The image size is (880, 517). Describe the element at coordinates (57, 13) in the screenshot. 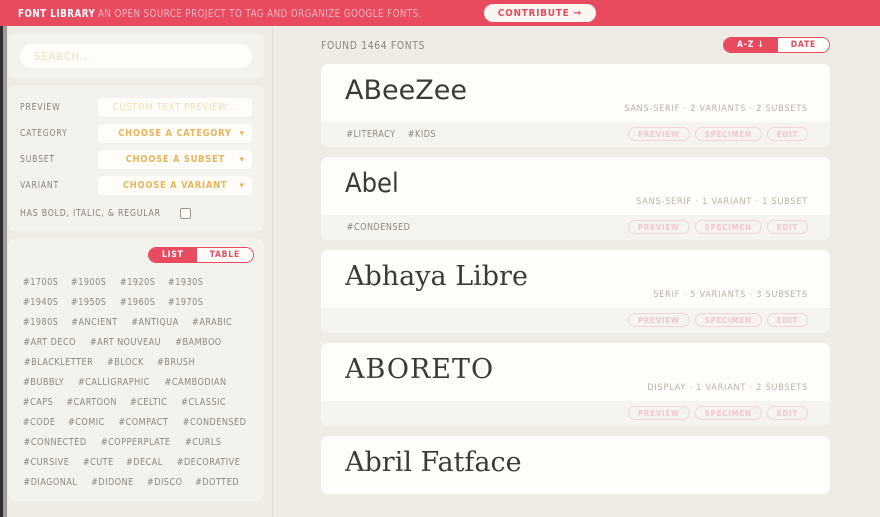

I see `site-brand: FONT LIBRARY` at that location.